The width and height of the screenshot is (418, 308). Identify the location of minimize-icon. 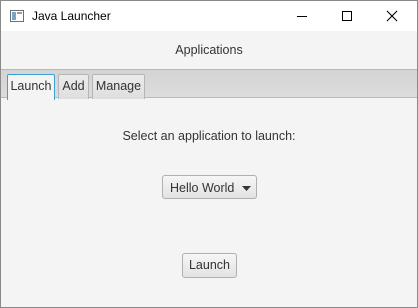
(302, 16).